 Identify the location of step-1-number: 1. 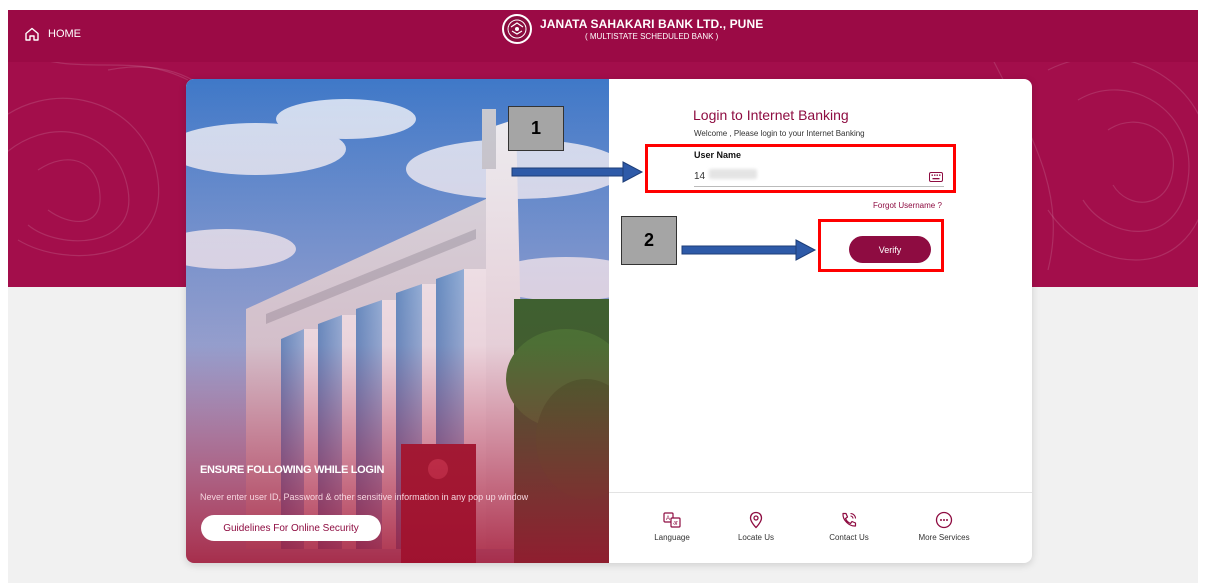
(535, 128).